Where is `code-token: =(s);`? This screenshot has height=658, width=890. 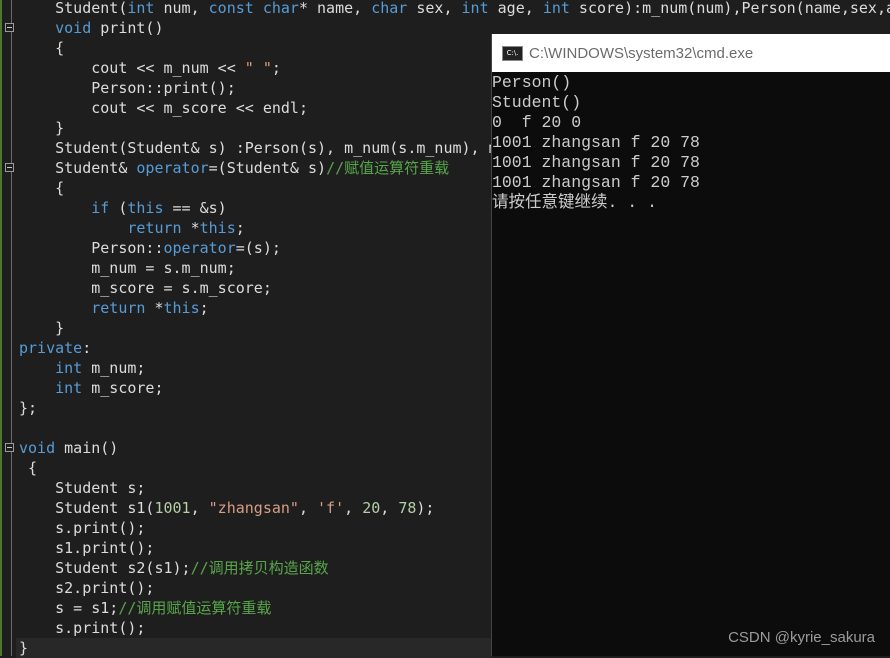
code-token: =(s); is located at coordinates (258, 248).